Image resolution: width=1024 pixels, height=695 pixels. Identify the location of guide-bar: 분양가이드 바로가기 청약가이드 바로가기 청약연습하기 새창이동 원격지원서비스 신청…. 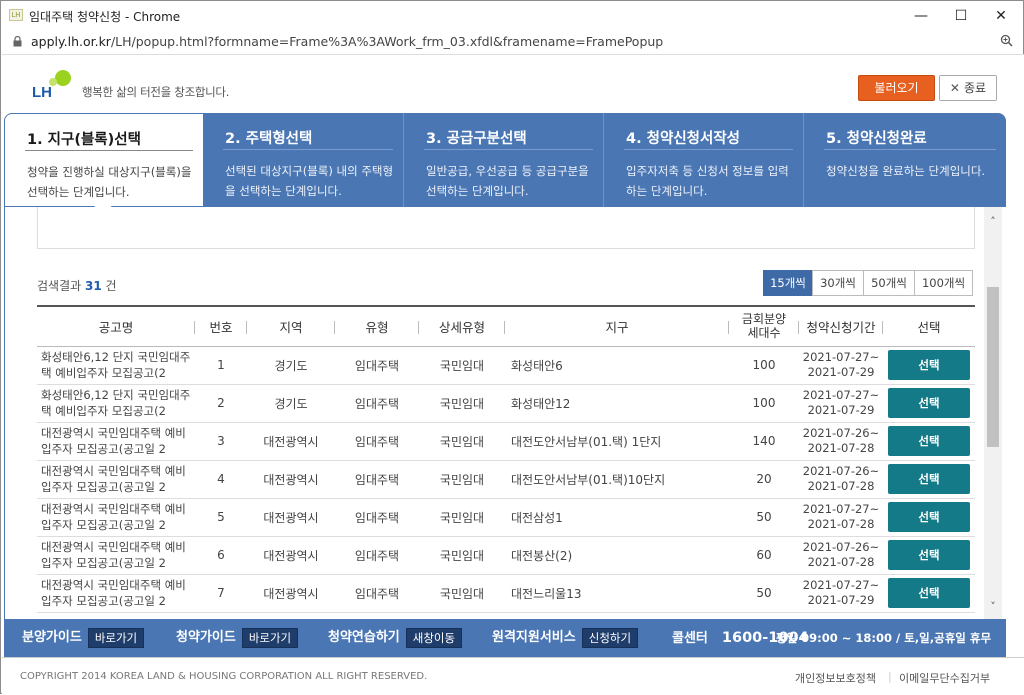
(505, 638).